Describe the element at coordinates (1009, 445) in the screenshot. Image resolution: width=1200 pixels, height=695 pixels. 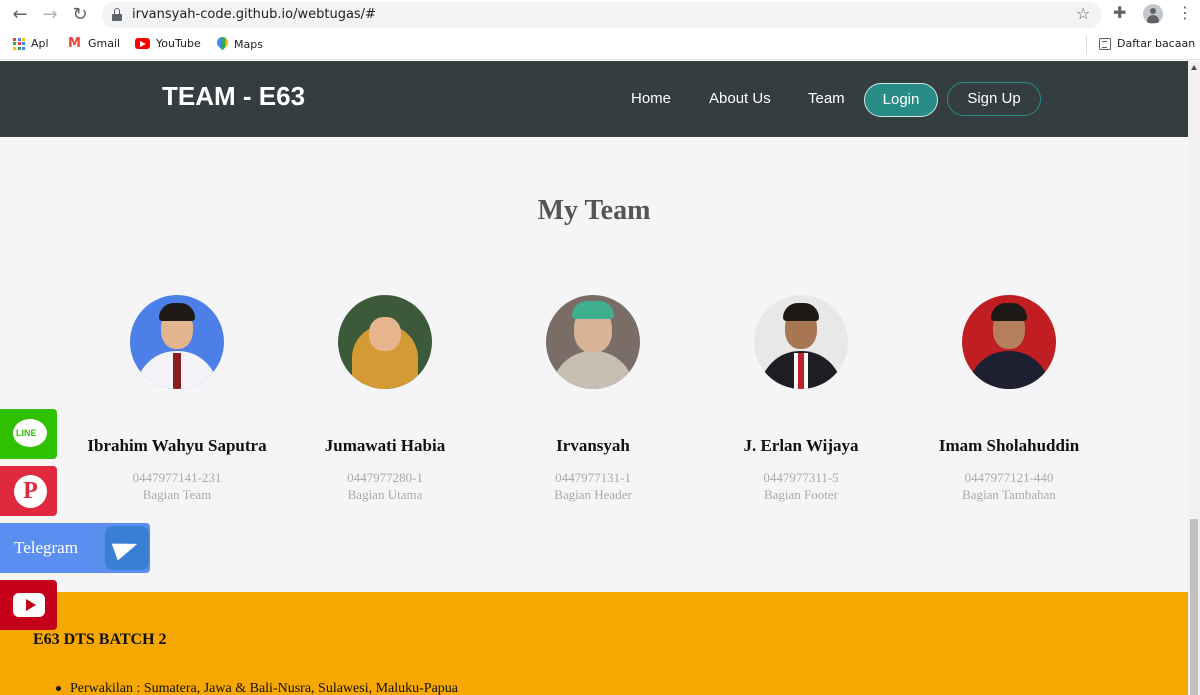
I see `member-name: Imam Sholahuddin` at that location.